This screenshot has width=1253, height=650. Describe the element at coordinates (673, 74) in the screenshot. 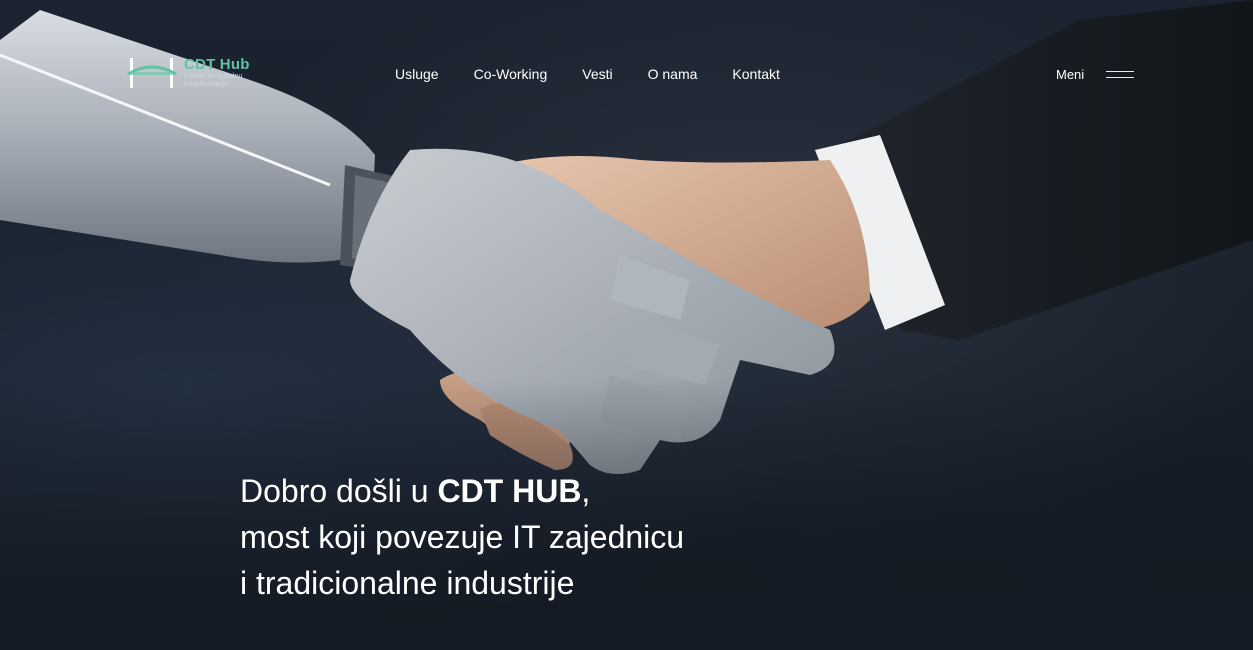

I see `nav-item-o-nama: O nama` at that location.